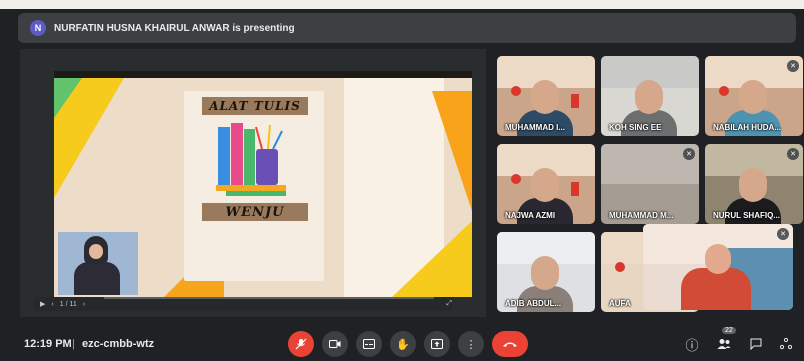 The height and width of the screenshot is (361, 804). I want to click on captions-button, so click(369, 344).